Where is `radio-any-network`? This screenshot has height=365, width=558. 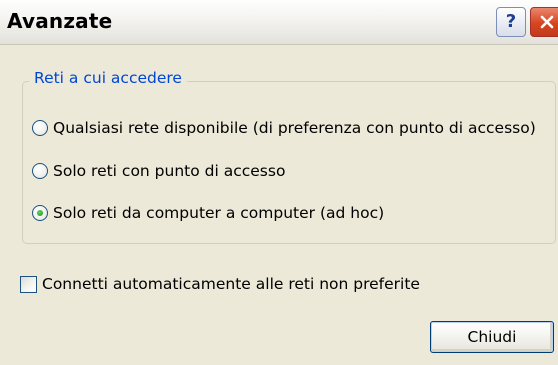 radio-any-network is located at coordinates (40, 128).